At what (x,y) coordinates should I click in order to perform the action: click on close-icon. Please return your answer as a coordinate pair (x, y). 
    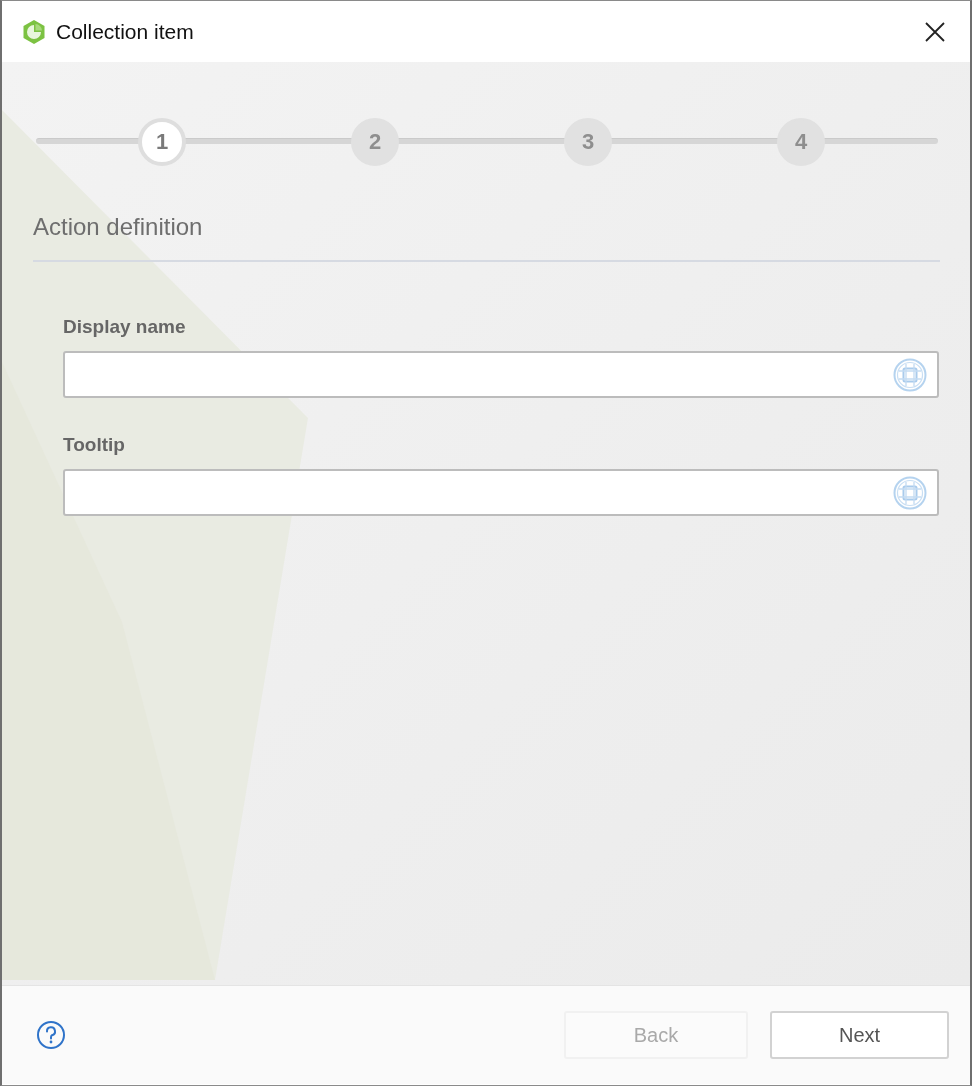
    Looking at the image, I should click on (935, 31).